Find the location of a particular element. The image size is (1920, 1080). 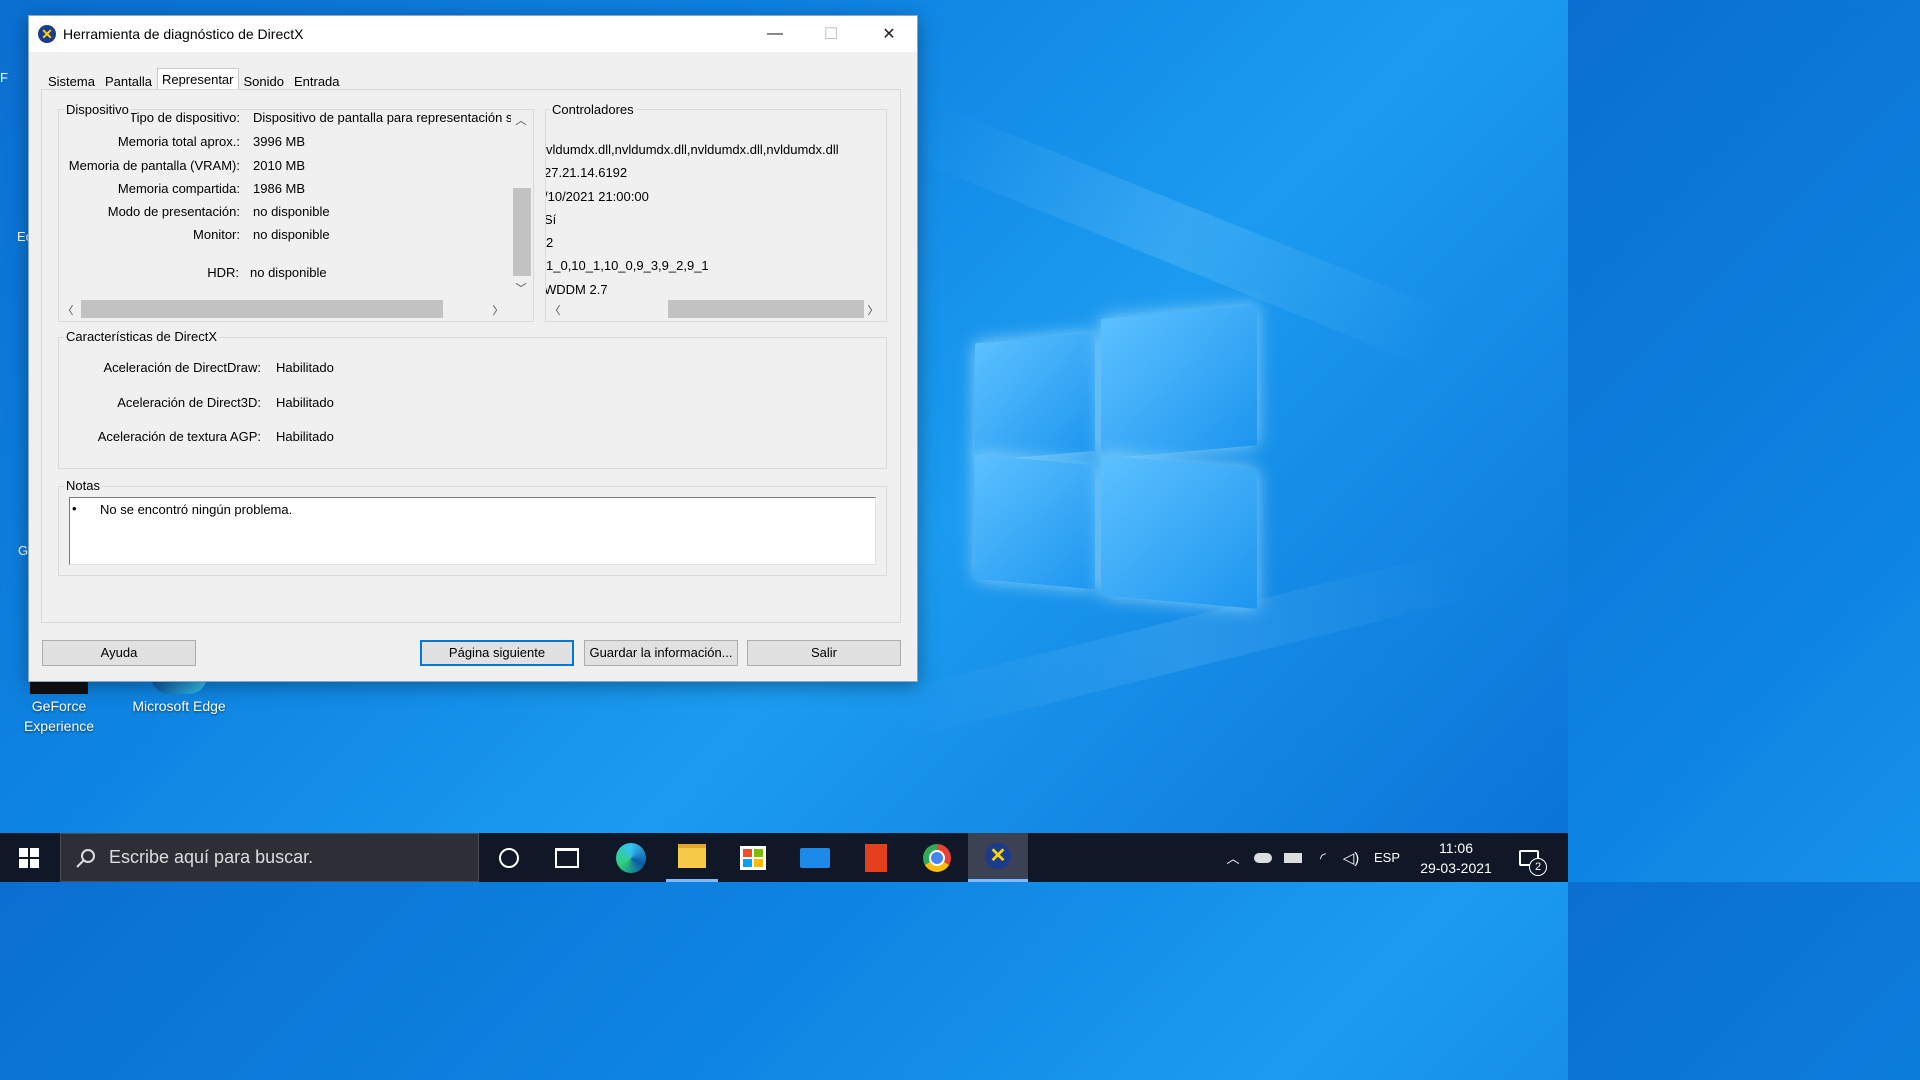

input-language-indicator: ESP is located at coordinates (1387, 857).